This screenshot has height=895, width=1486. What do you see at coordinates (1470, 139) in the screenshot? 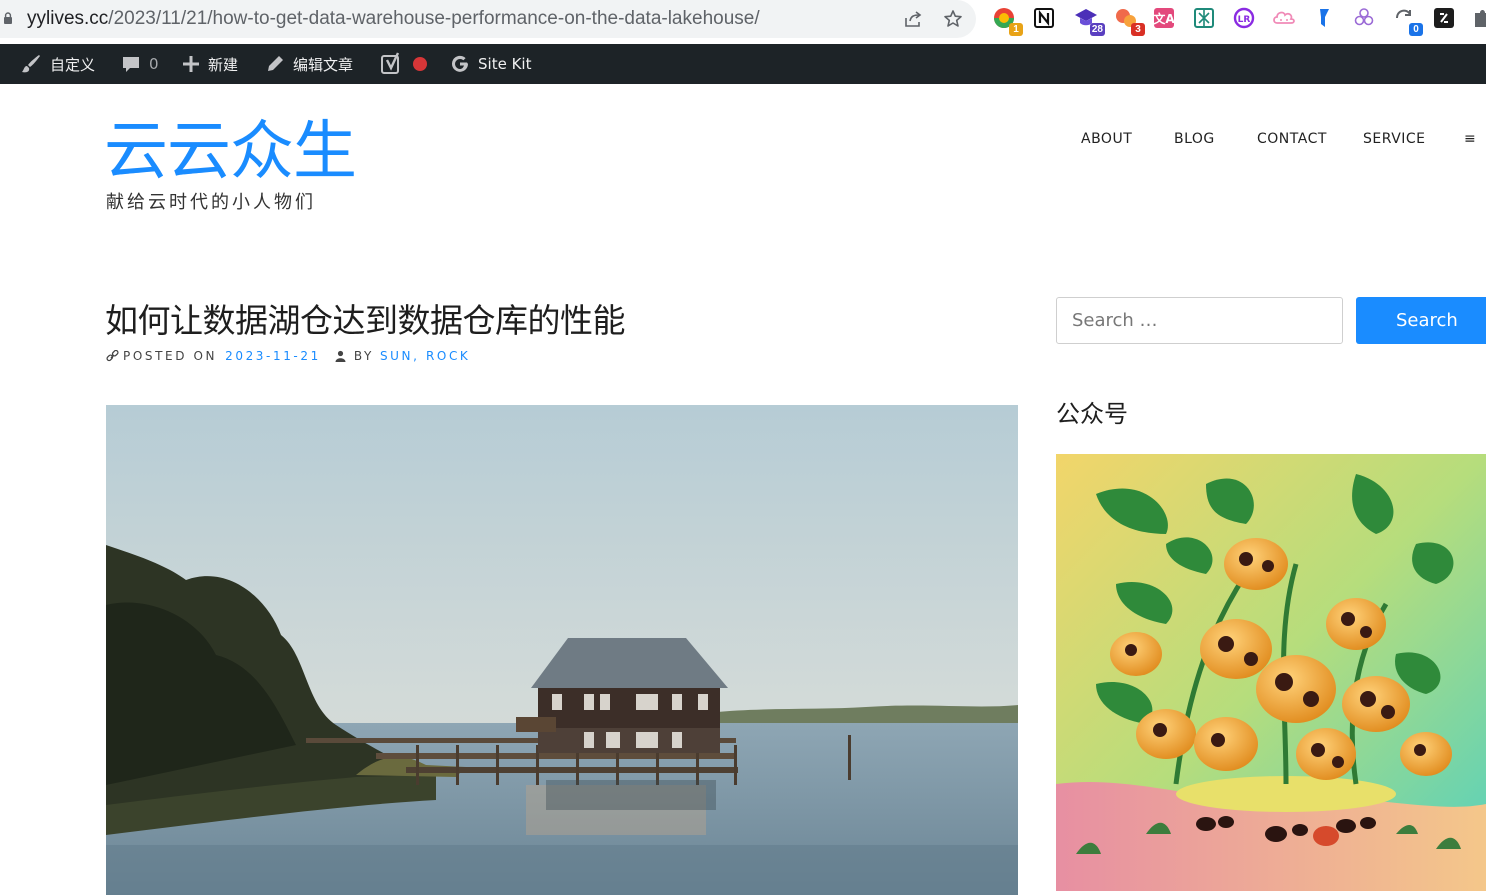
I see `menu-toggle-icon: ≡` at bounding box center [1470, 139].